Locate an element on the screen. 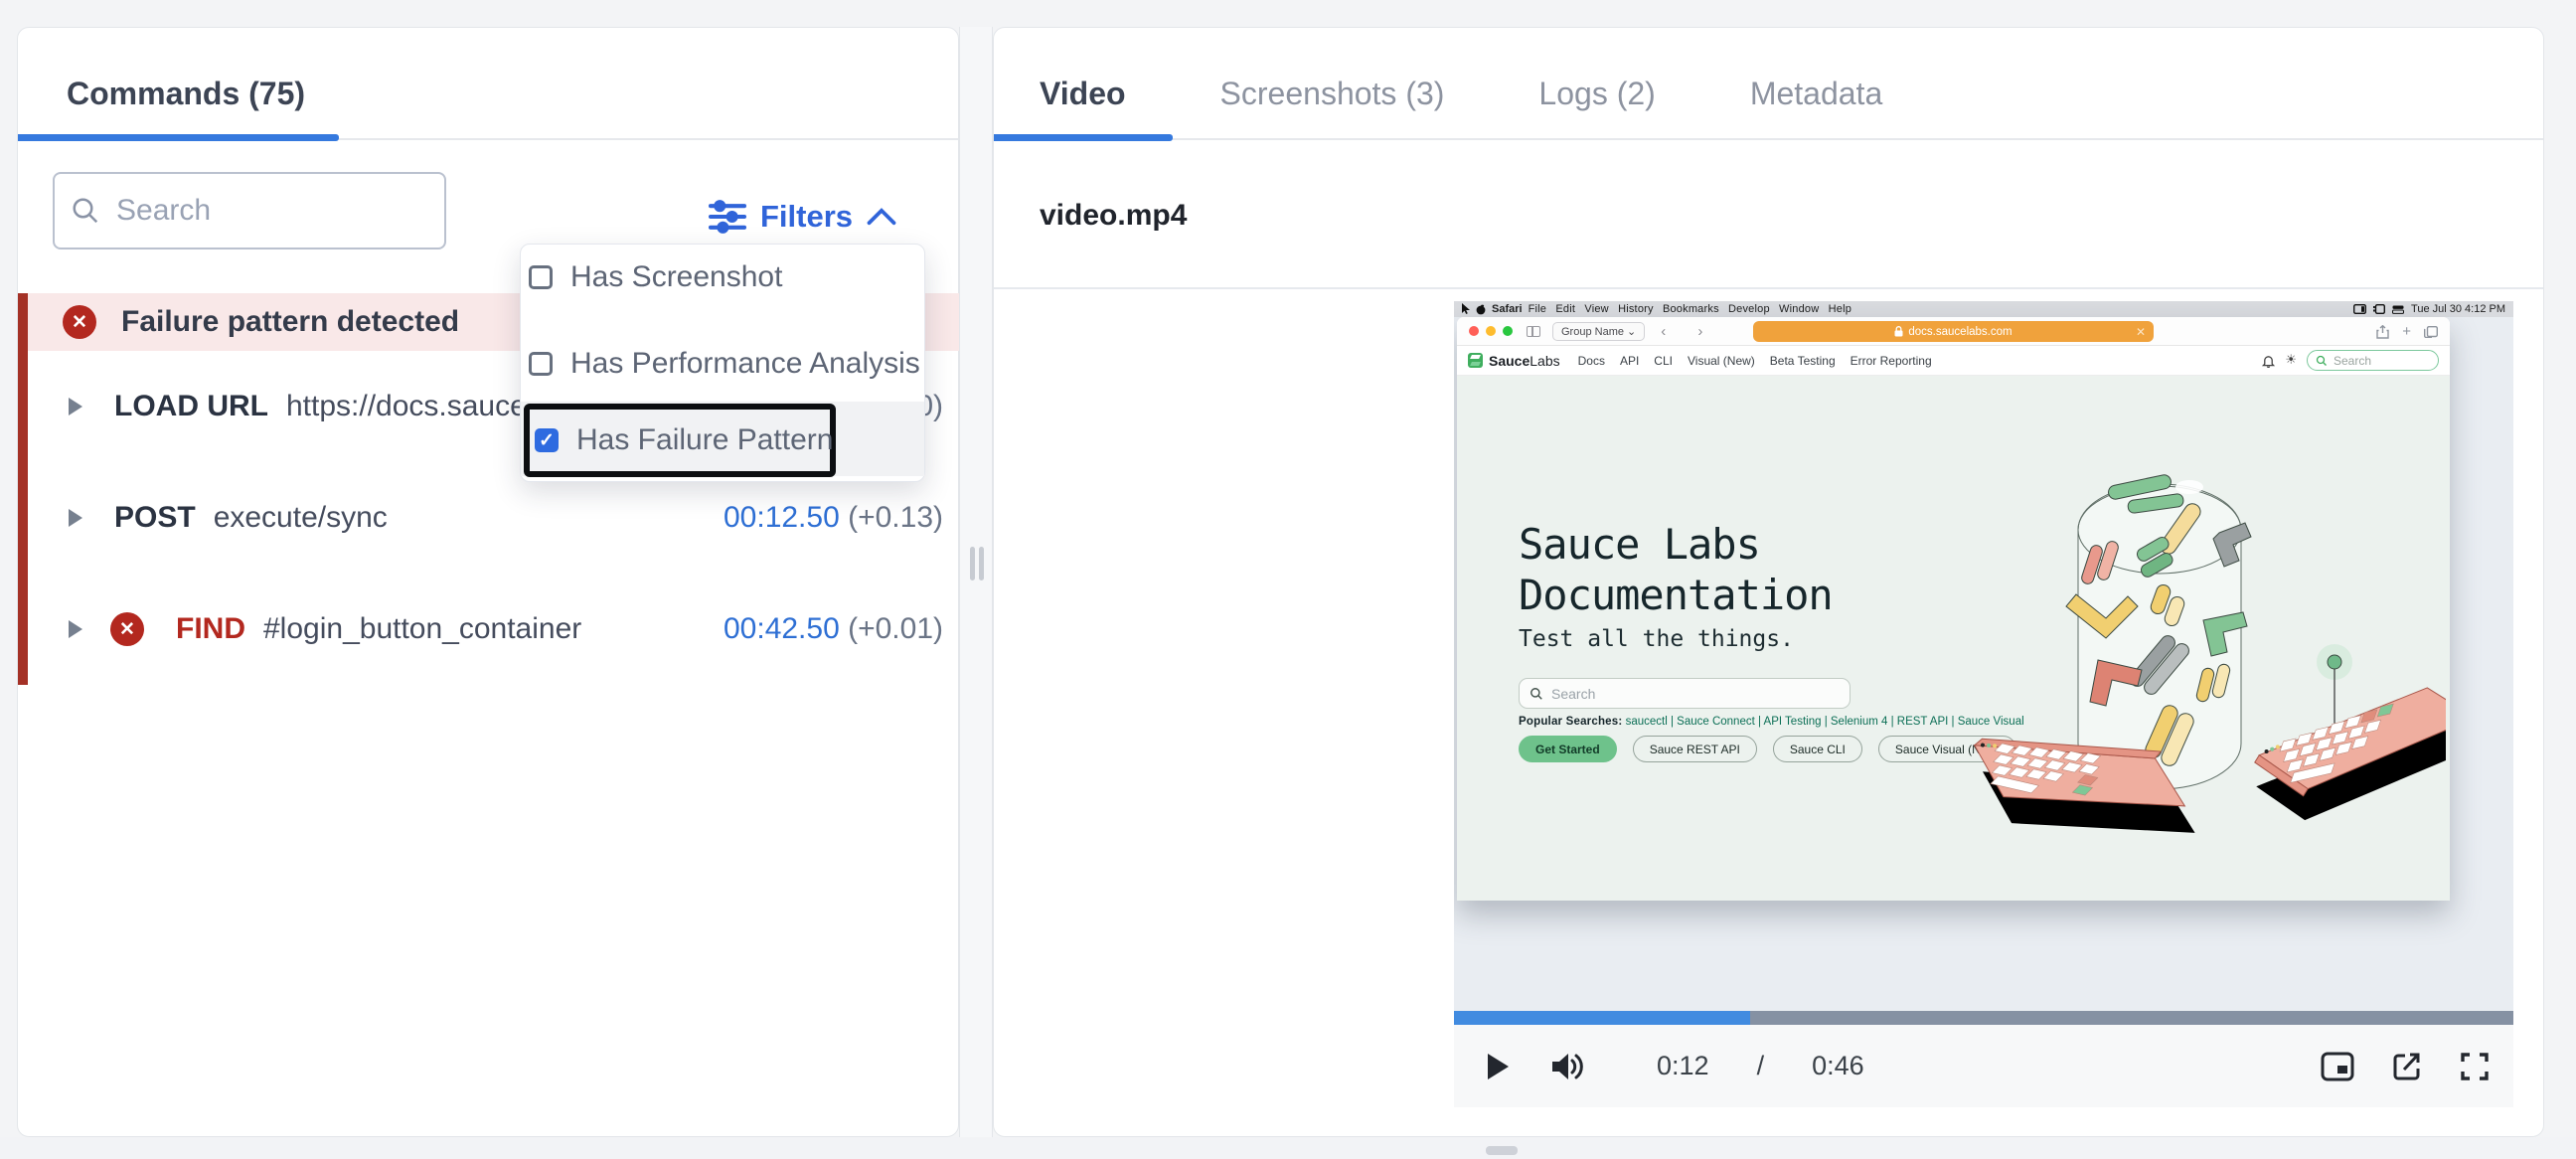  share-icon is located at coordinates (2382, 331).